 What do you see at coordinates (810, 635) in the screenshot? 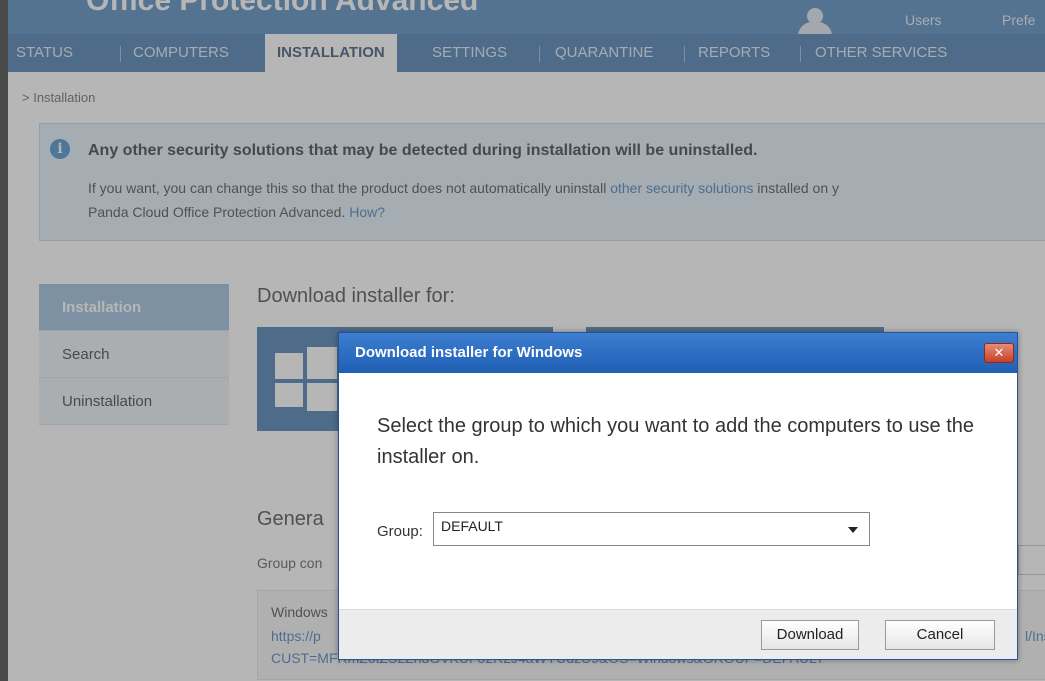
I see `download-button: Download` at bounding box center [810, 635].